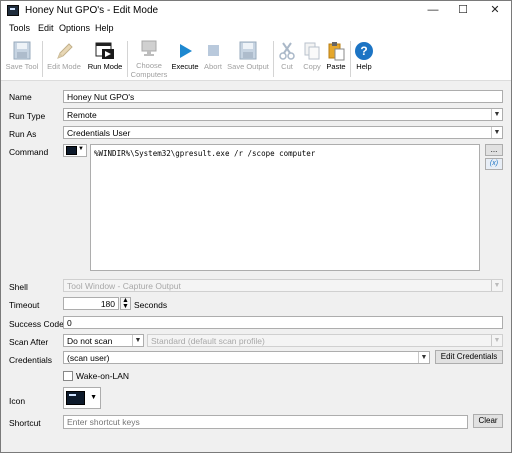 This screenshot has height=453, width=512. Describe the element at coordinates (287, 51) in the screenshot. I see `scissors-icon` at that location.